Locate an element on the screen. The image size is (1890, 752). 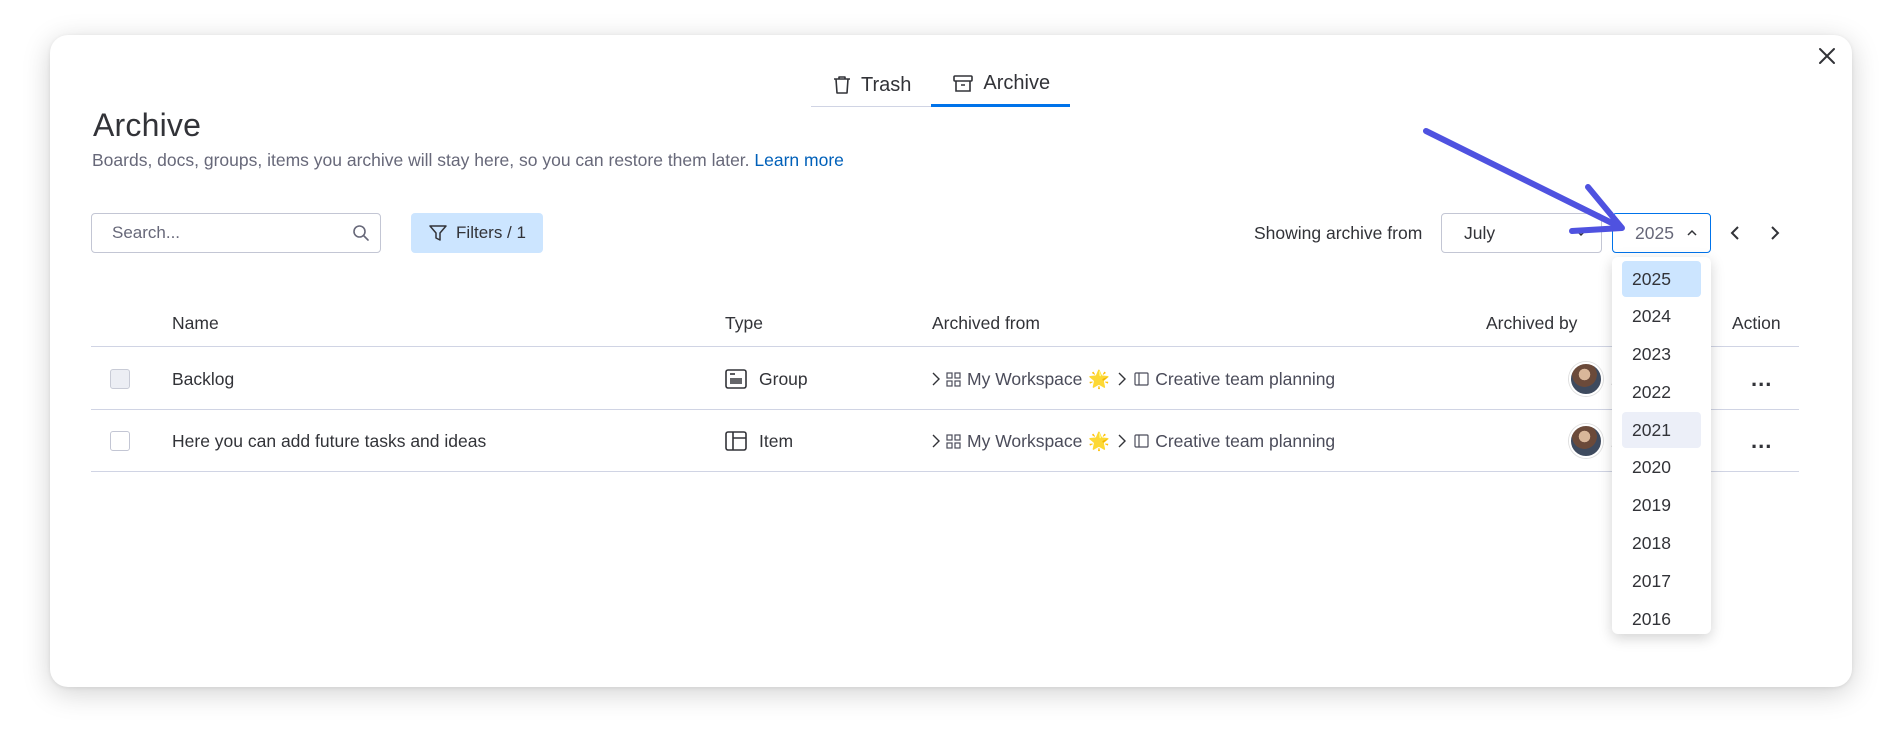
header-name: Name is located at coordinates (195, 323).